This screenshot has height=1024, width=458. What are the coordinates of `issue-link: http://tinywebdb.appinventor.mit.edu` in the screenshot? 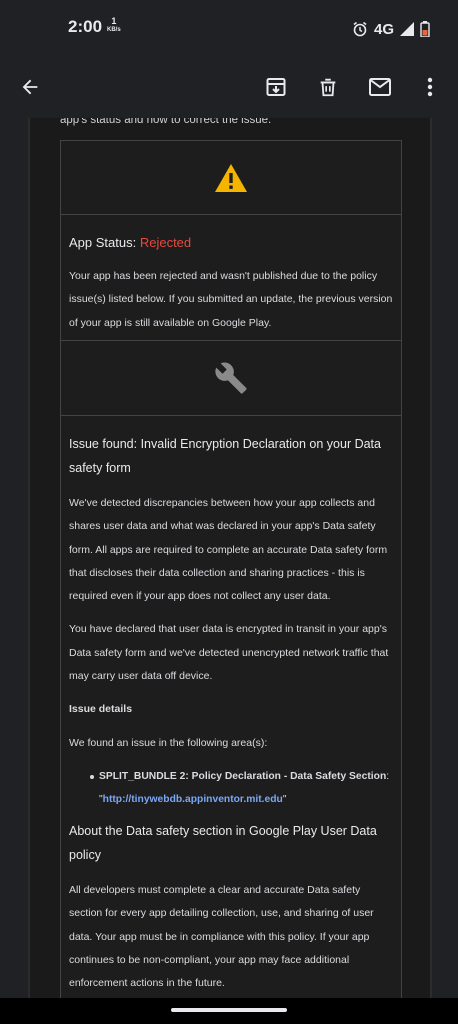 It's located at (193, 799).